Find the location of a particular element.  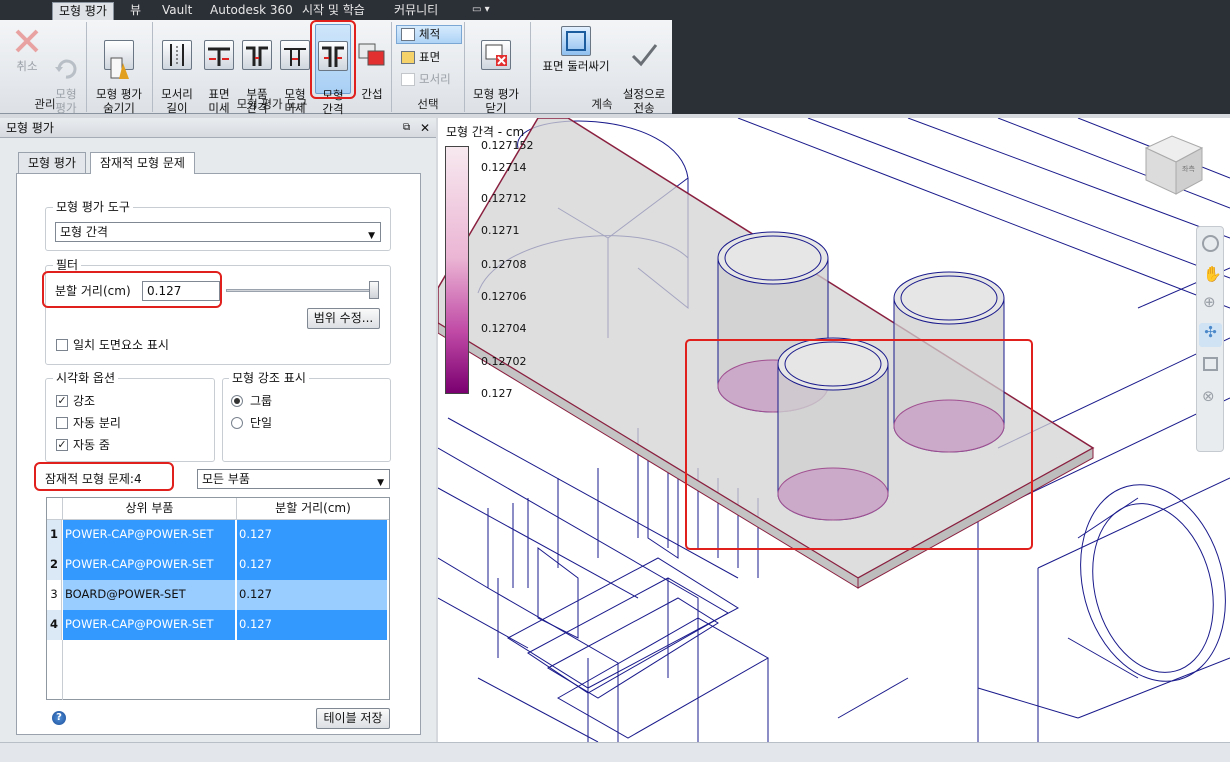

select-surface-button: 표면 is located at coordinates (429, 57).